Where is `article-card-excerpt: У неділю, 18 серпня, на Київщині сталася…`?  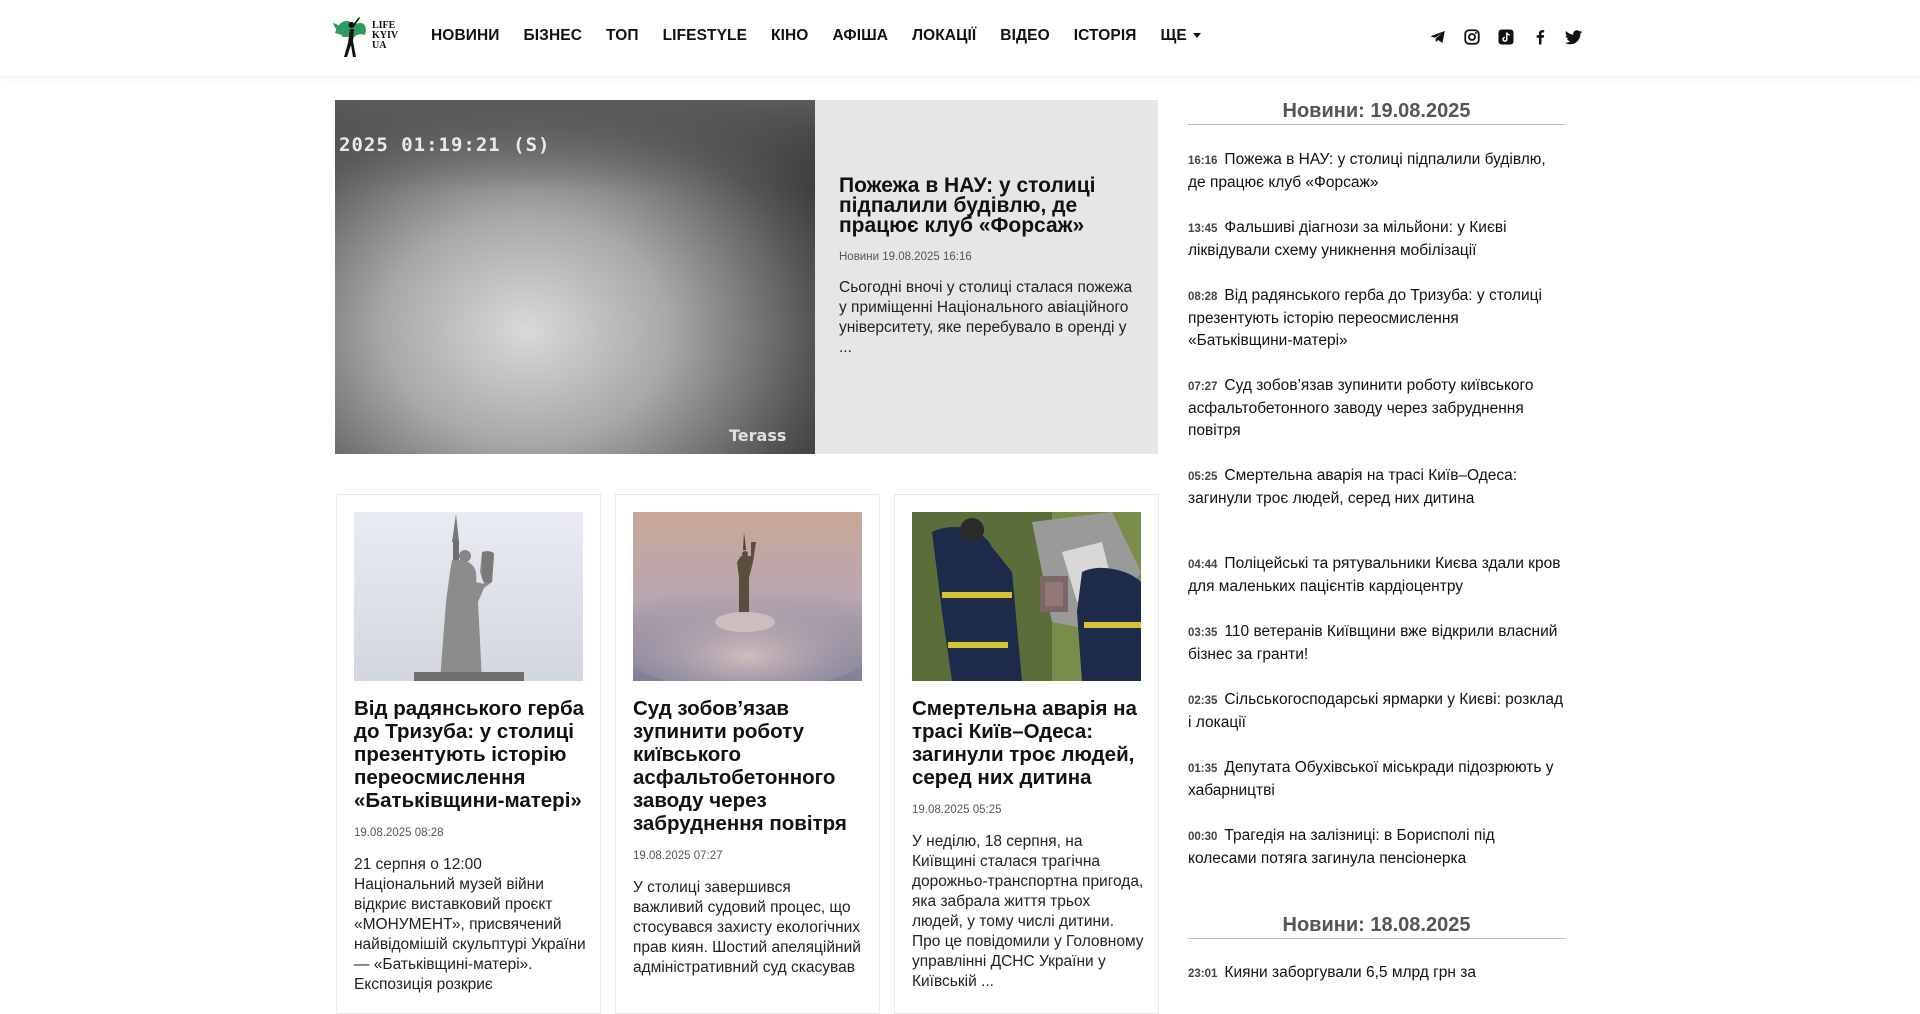
article-card-excerpt: У неділю, 18 серпня, на Київщині сталася… is located at coordinates (1028, 911).